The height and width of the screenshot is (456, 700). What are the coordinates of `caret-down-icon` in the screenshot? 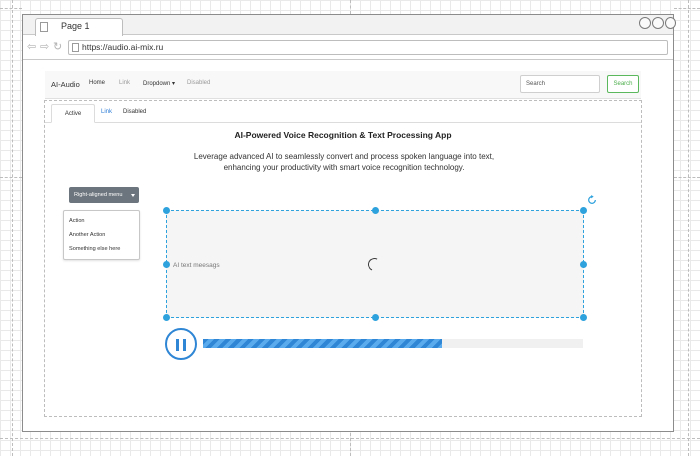 It's located at (133, 195).